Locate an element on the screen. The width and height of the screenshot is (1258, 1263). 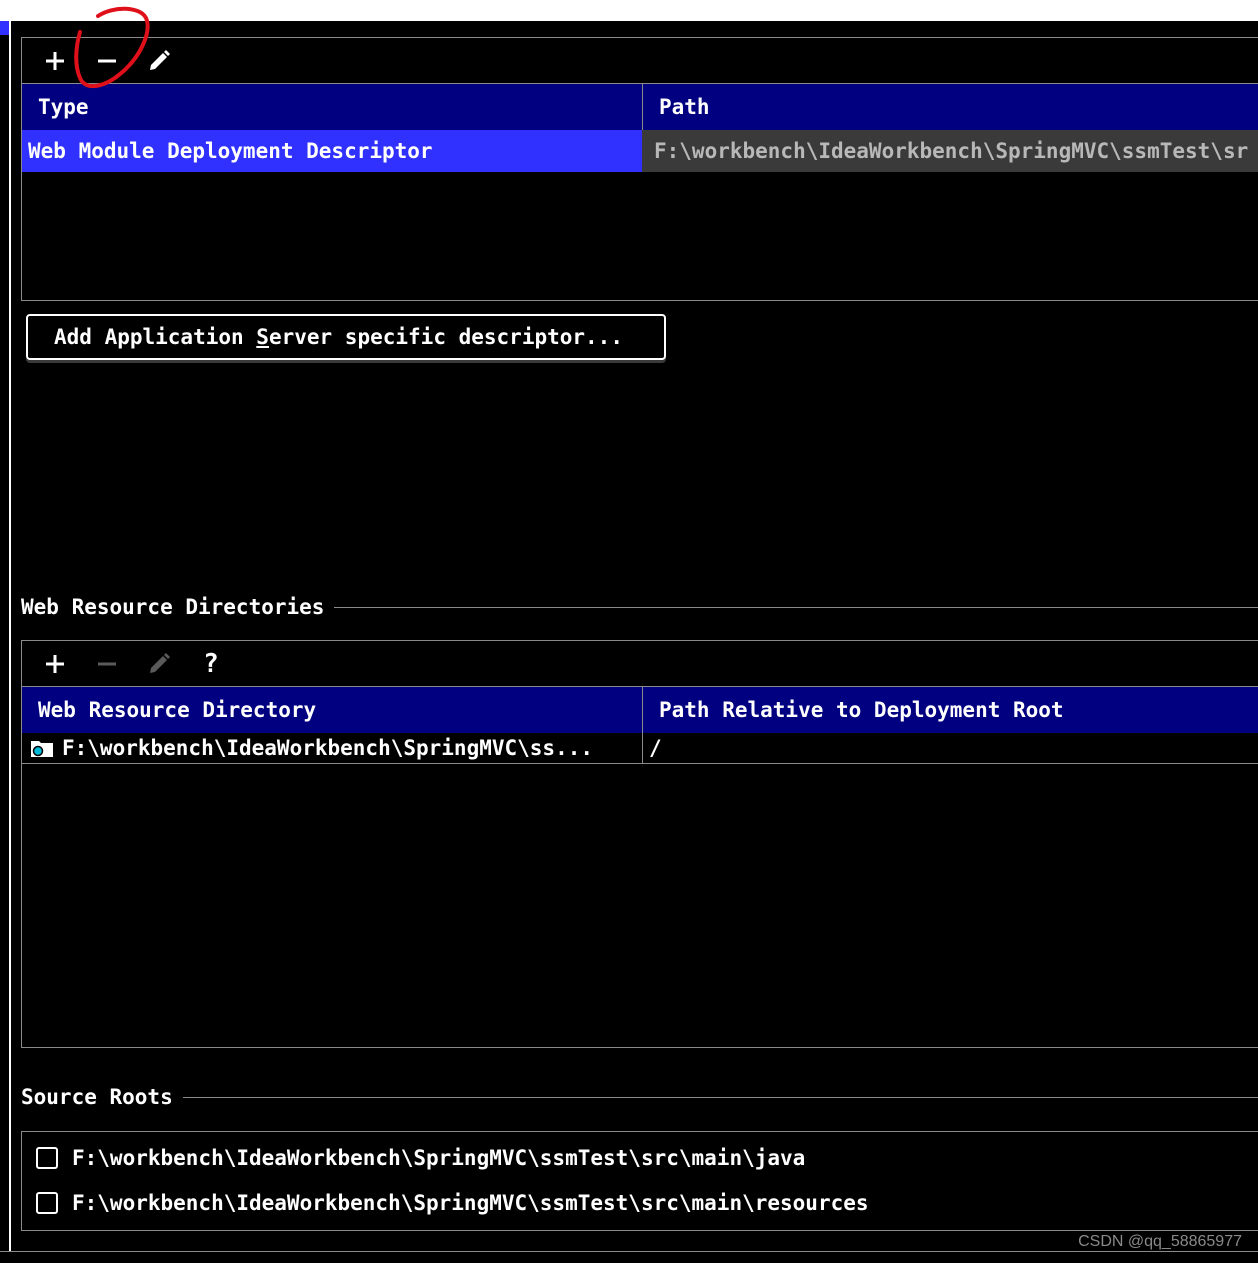
window-top-strip is located at coordinates (629, 10).